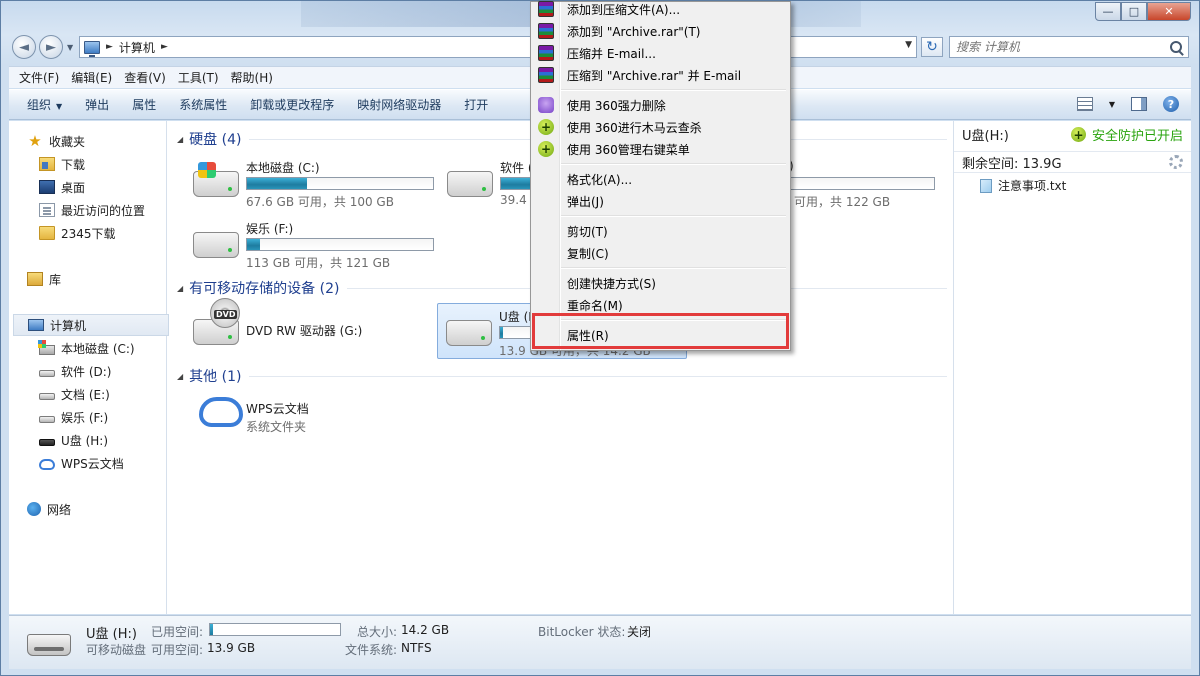 This screenshot has width=1200, height=676. Describe the element at coordinates (73, 164) in the screenshot. I see `sidebar-item-label: 下载` at that location.